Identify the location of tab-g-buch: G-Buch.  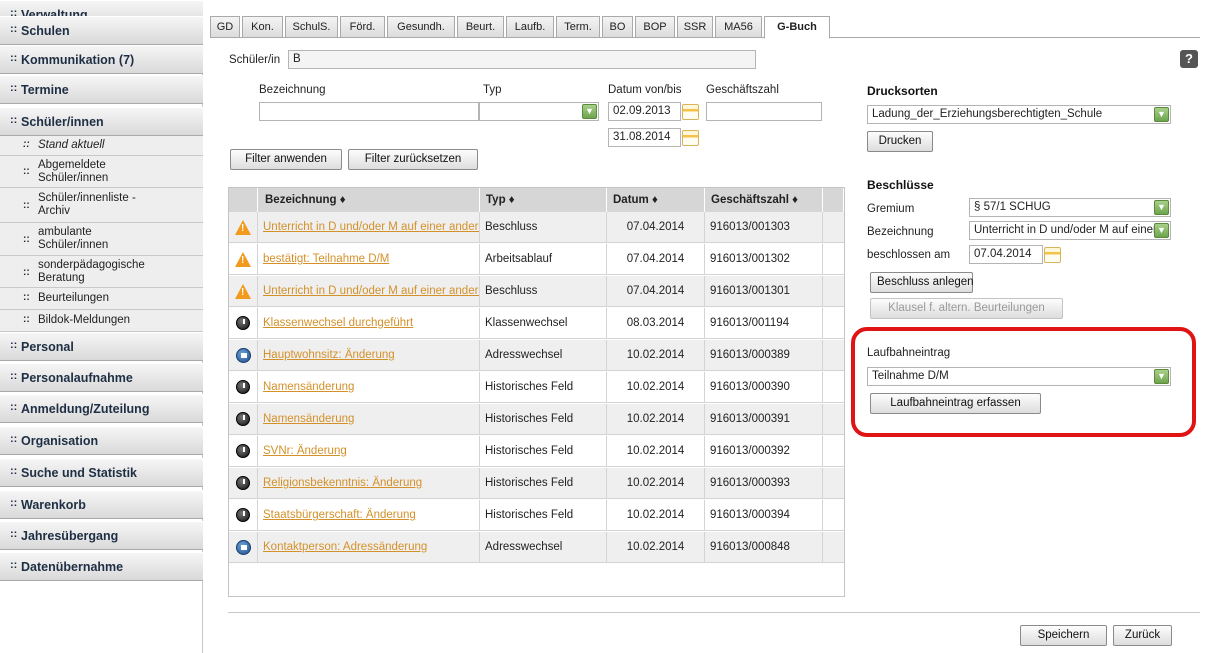
(797, 27).